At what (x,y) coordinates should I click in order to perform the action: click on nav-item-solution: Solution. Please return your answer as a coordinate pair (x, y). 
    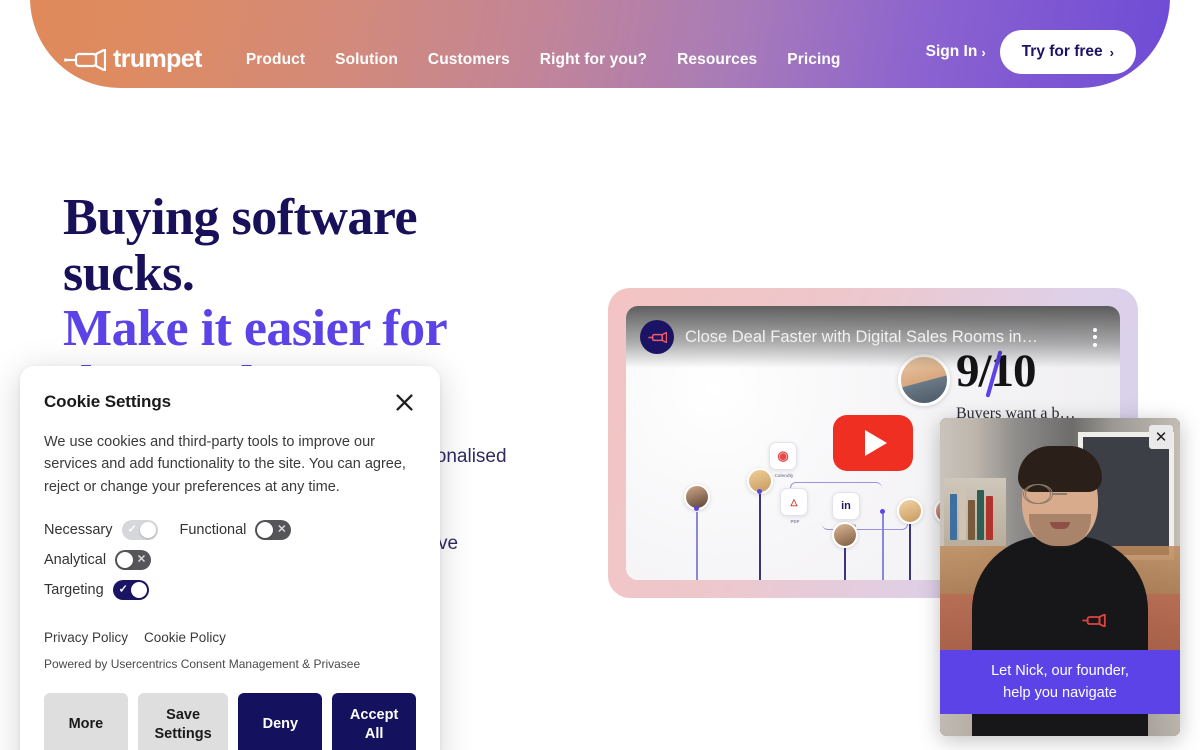
    Looking at the image, I should click on (366, 60).